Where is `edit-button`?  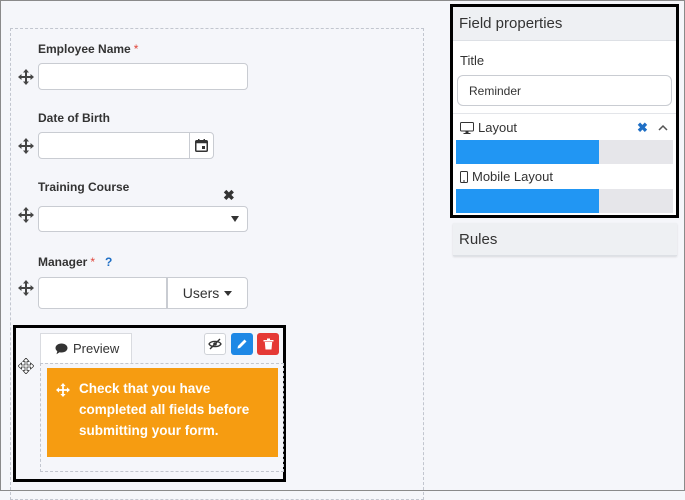 edit-button is located at coordinates (242, 344).